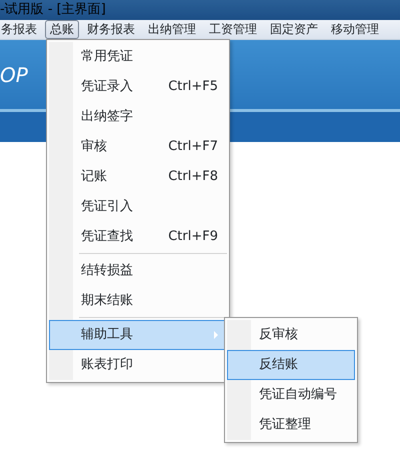 The image size is (400, 460). What do you see at coordinates (138, 365) in the screenshot?
I see `menu-item: 账表打印` at bounding box center [138, 365].